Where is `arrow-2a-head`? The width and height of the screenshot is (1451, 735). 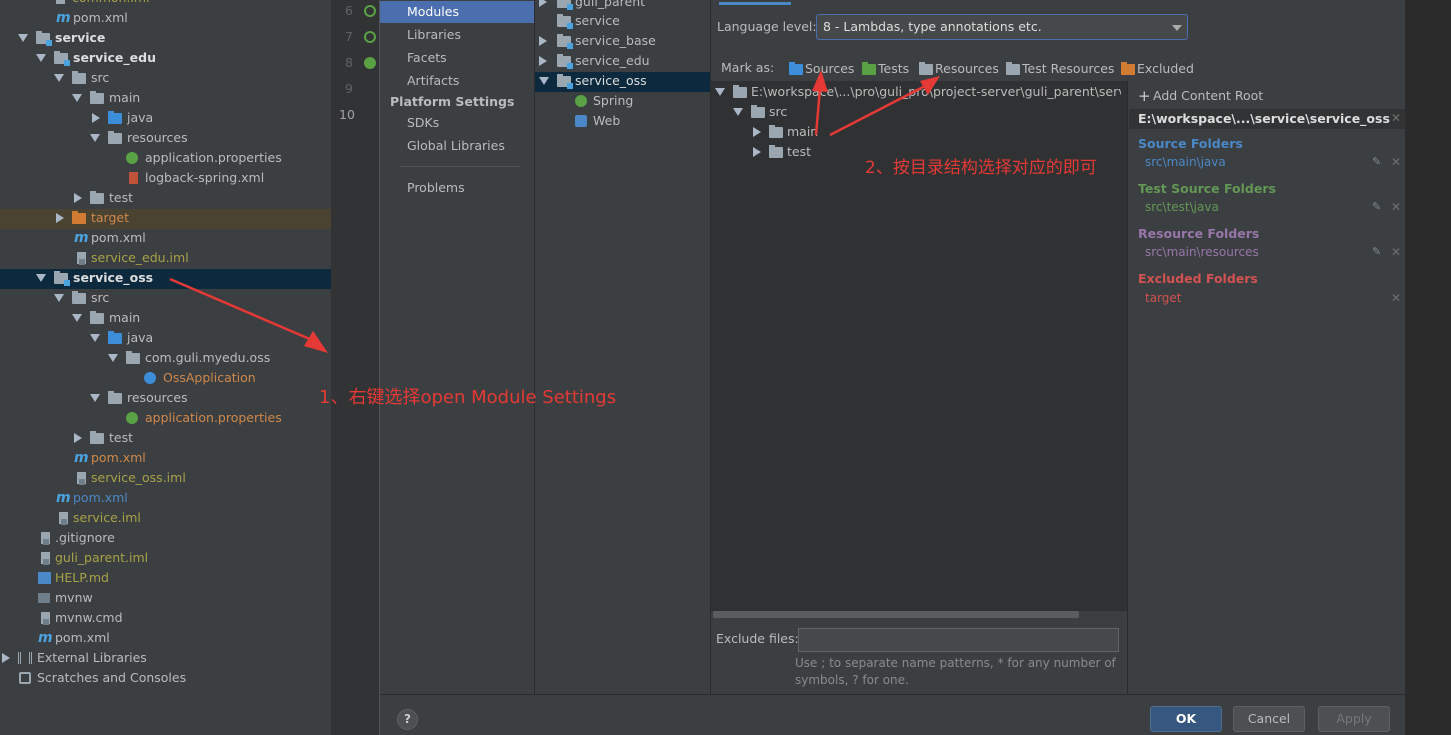
arrow-2a-head is located at coordinates (820, 81).